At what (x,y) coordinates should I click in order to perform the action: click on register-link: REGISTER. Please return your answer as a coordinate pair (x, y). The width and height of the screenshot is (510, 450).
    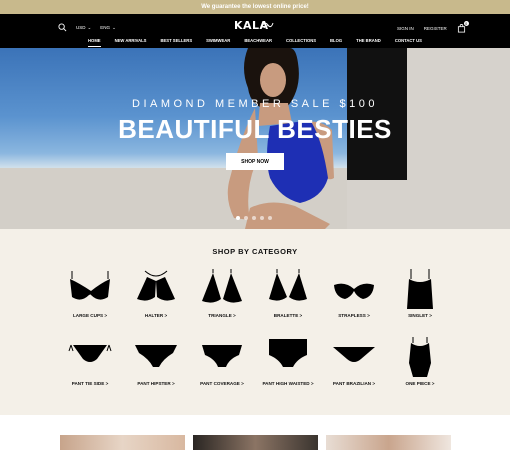
    Looking at the image, I should click on (435, 28).